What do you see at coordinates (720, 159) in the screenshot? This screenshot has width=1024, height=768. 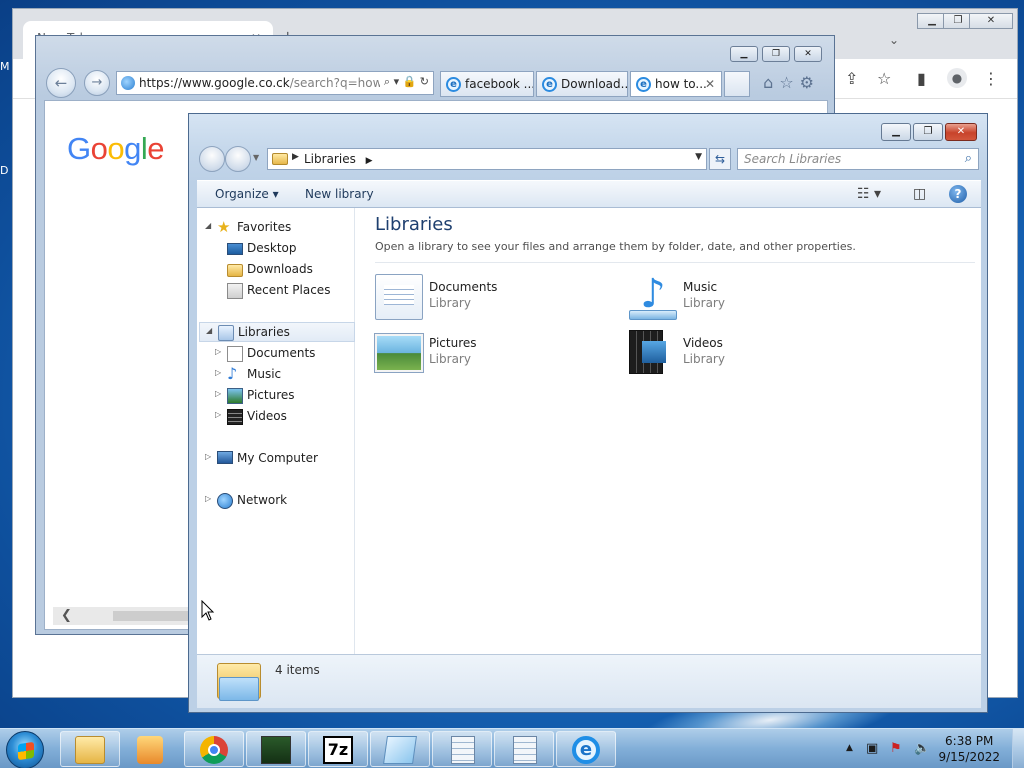 I see `refresh-button: ⇆` at bounding box center [720, 159].